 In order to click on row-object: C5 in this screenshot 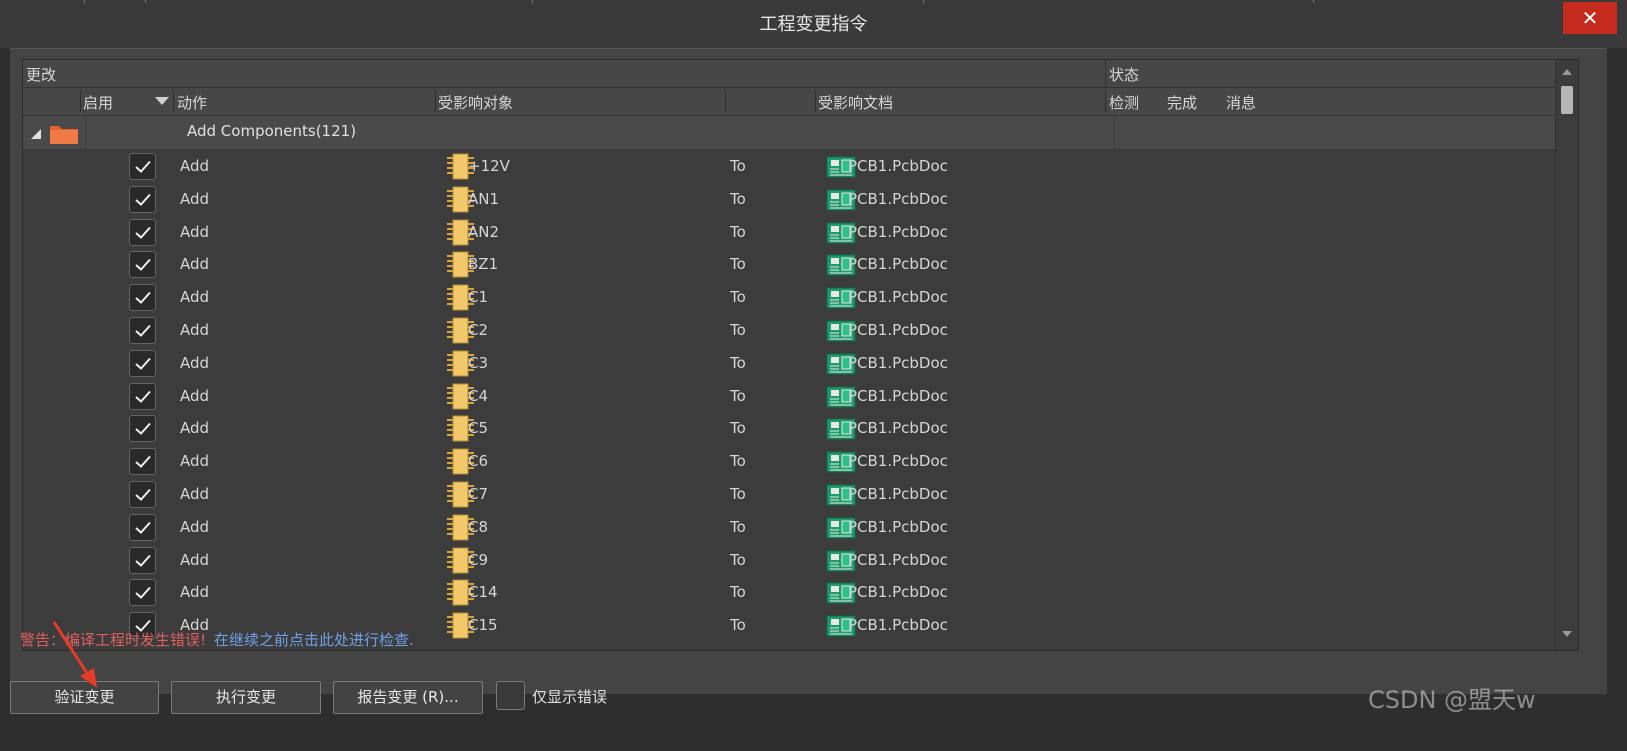, I will do `click(478, 428)`.